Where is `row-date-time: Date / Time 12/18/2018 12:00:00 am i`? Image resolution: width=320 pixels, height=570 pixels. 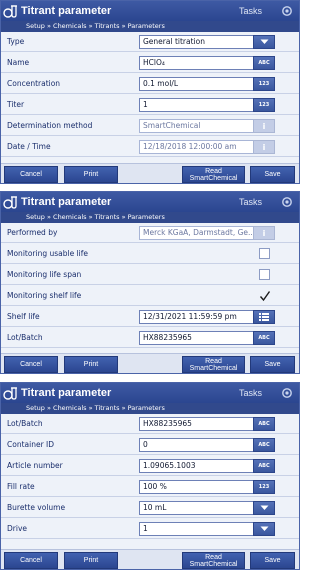
row-date-time: Date / Time 12/18/2018 12:00:00 am i is located at coordinates (150, 147).